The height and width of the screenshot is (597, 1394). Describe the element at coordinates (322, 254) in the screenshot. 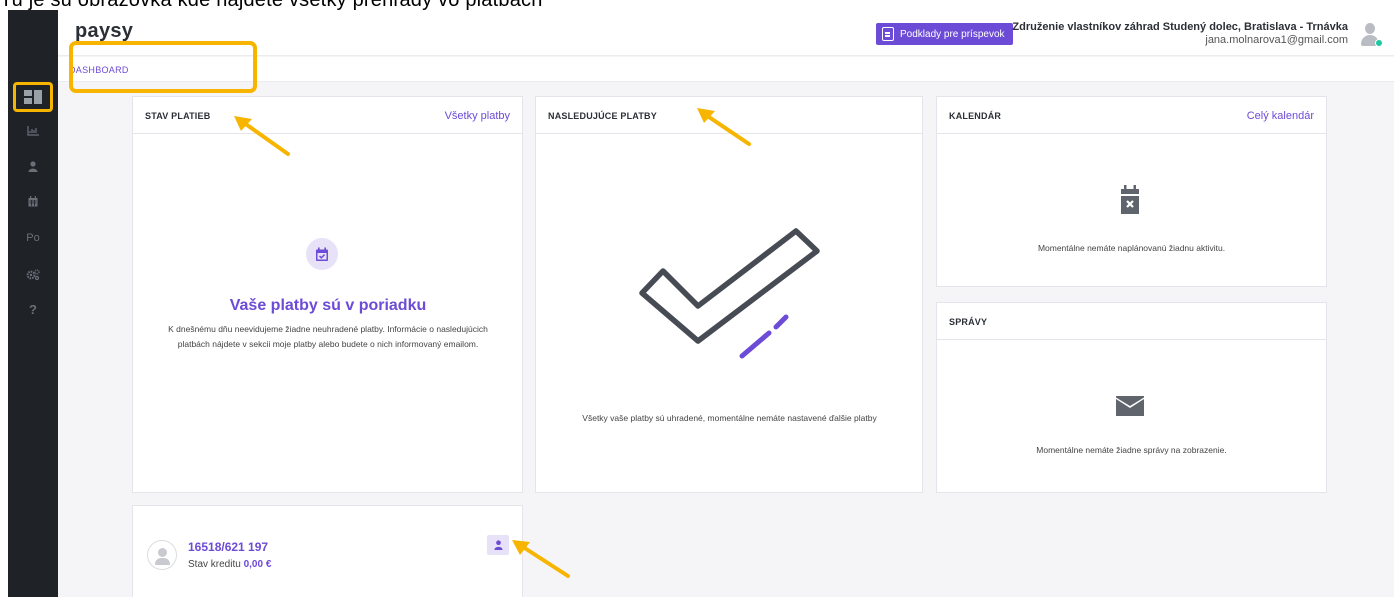

I see `calendar-check-icon` at that location.